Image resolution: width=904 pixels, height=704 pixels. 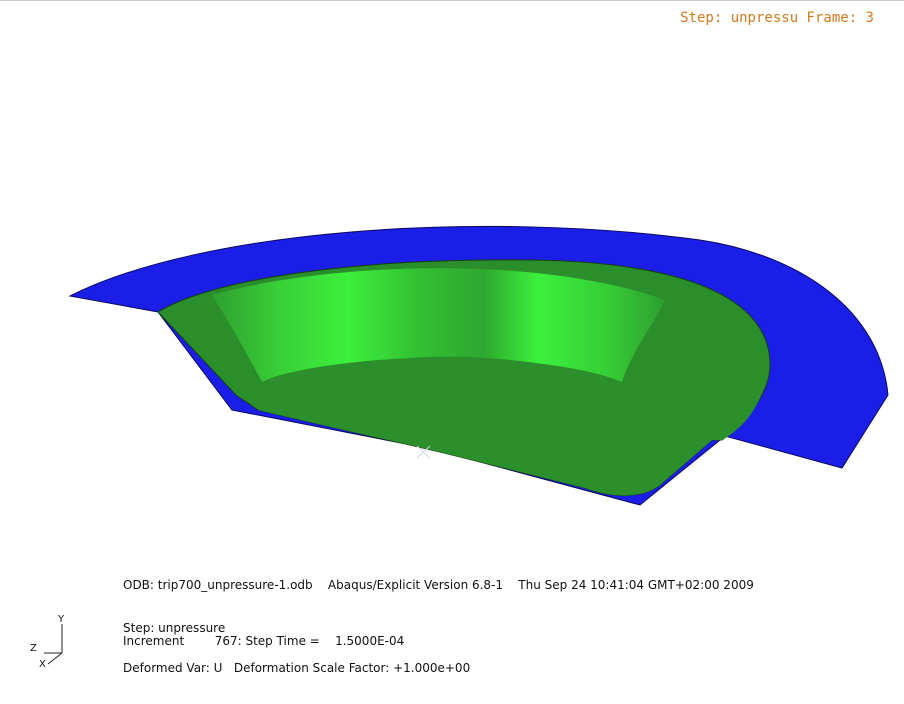 I want to click on y-axis-label: Y, so click(x=61, y=619).